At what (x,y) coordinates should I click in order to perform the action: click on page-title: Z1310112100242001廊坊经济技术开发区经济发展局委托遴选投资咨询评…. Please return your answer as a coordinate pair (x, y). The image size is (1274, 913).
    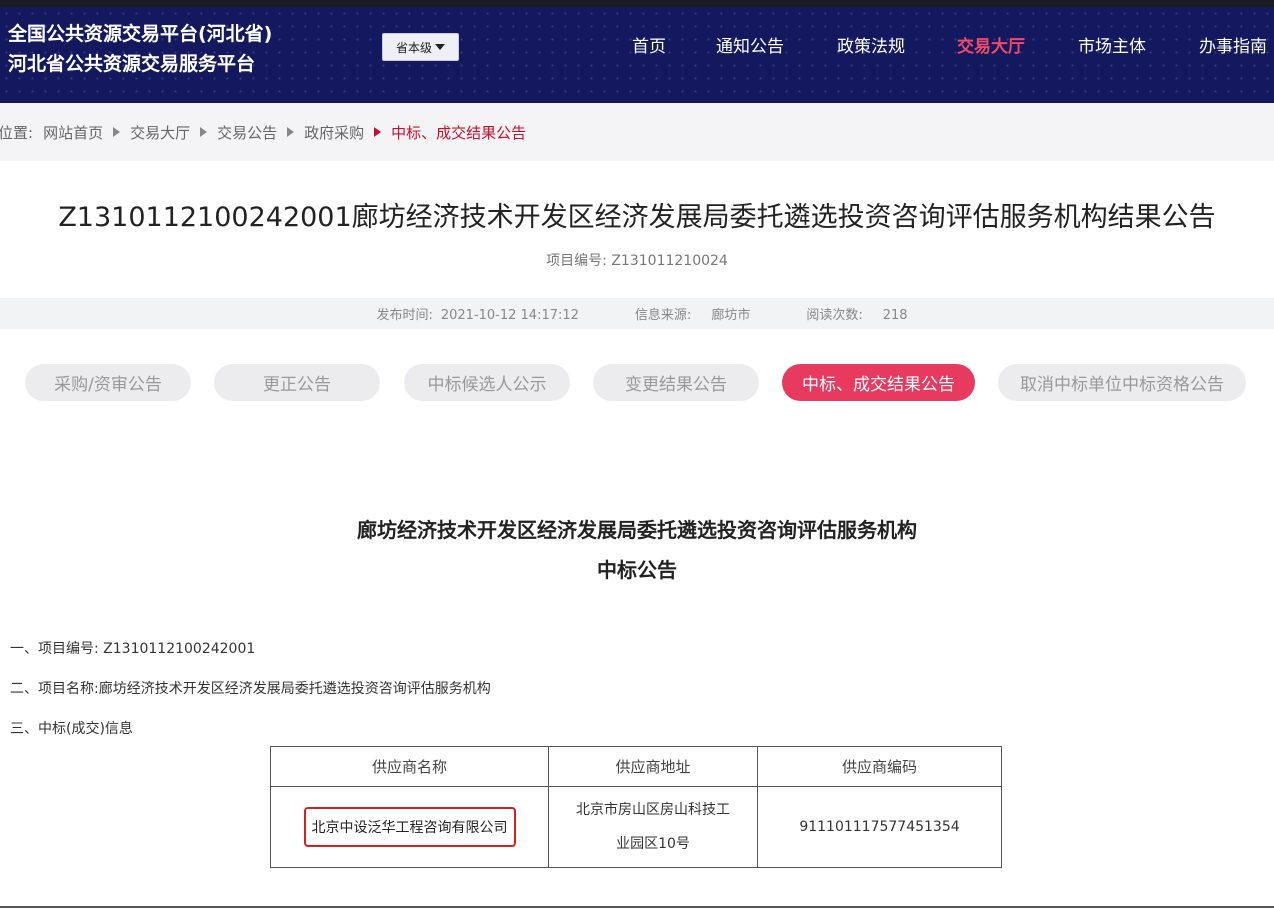
    Looking at the image, I should click on (637, 217).